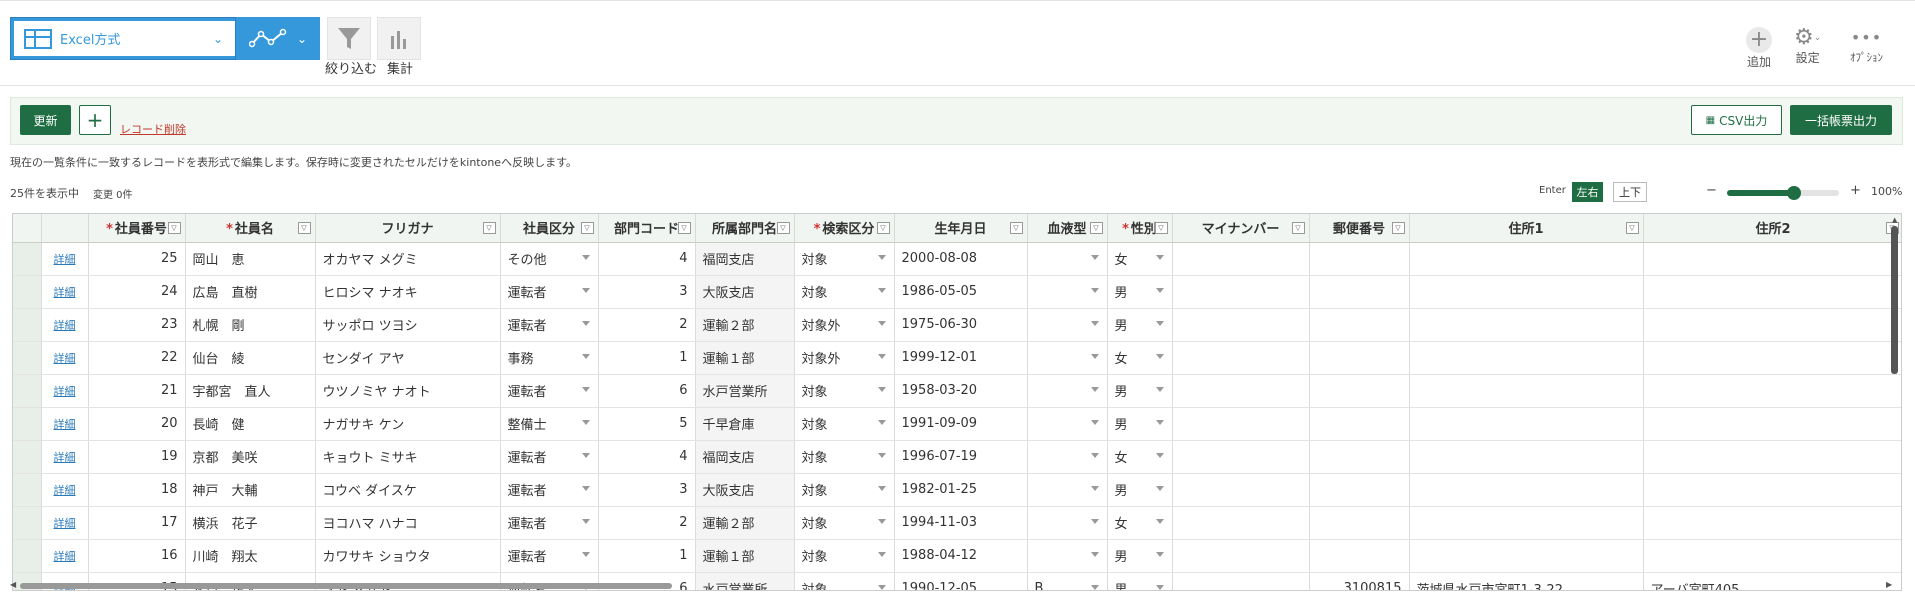 Image resolution: width=1915 pixels, height=616 pixels. I want to click on table-cell: 神戸 大輔, so click(250, 490).